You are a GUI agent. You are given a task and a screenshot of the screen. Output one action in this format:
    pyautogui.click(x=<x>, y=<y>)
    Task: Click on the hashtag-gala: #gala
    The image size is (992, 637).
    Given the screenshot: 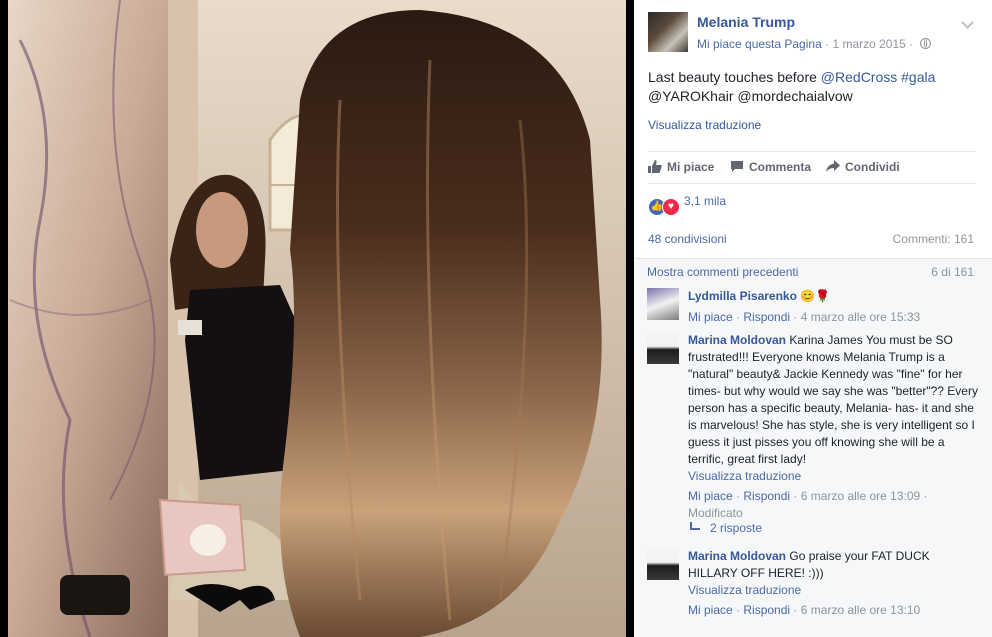 What is the action you would take?
    pyautogui.click(x=918, y=77)
    